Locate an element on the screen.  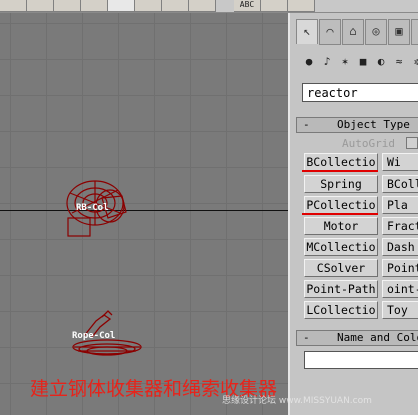
watermark: 思缘设计论坛 www.MISSYUAN.com is located at coordinates (297, 401).